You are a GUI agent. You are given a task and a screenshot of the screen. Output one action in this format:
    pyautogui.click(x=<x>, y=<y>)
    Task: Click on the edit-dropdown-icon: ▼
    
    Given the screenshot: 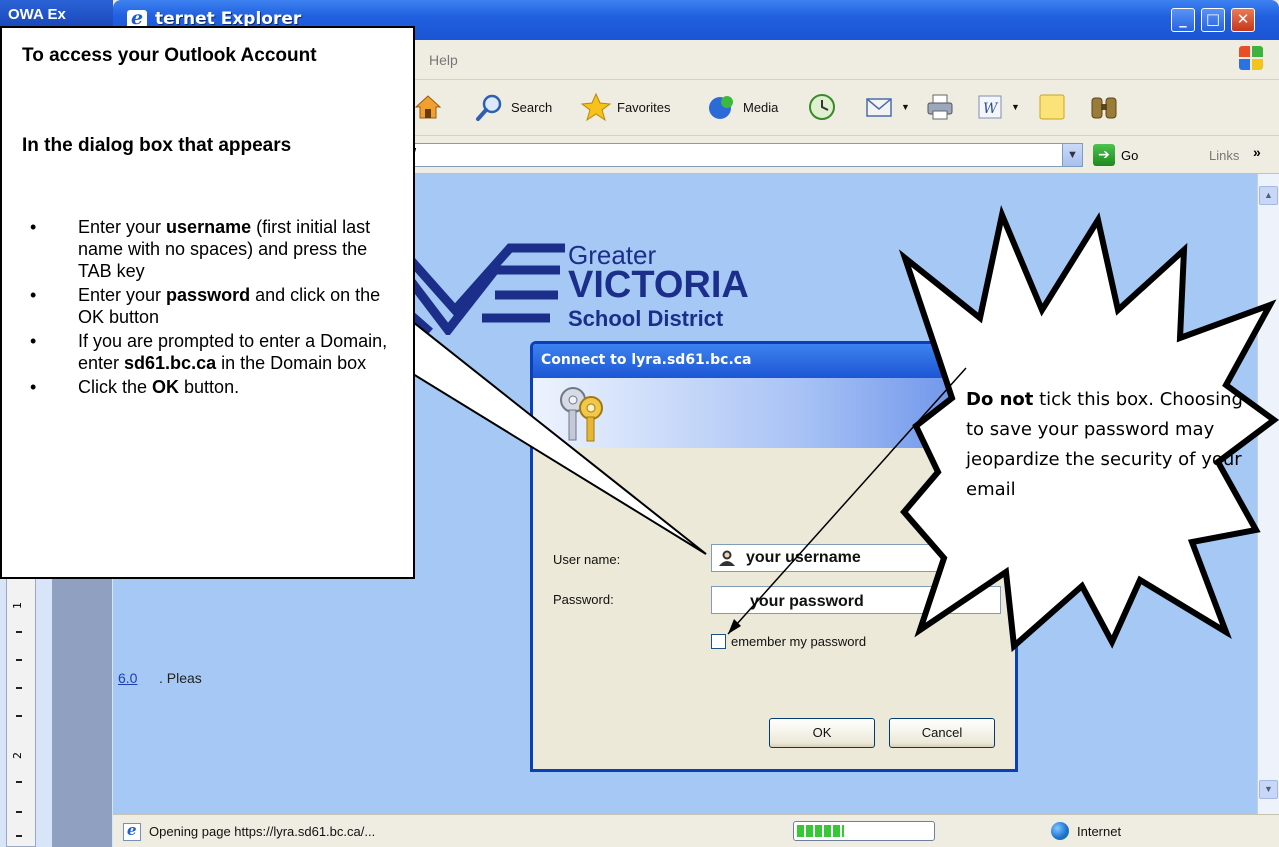 What is the action you would take?
    pyautogui.click(x=1015, y=107)
    